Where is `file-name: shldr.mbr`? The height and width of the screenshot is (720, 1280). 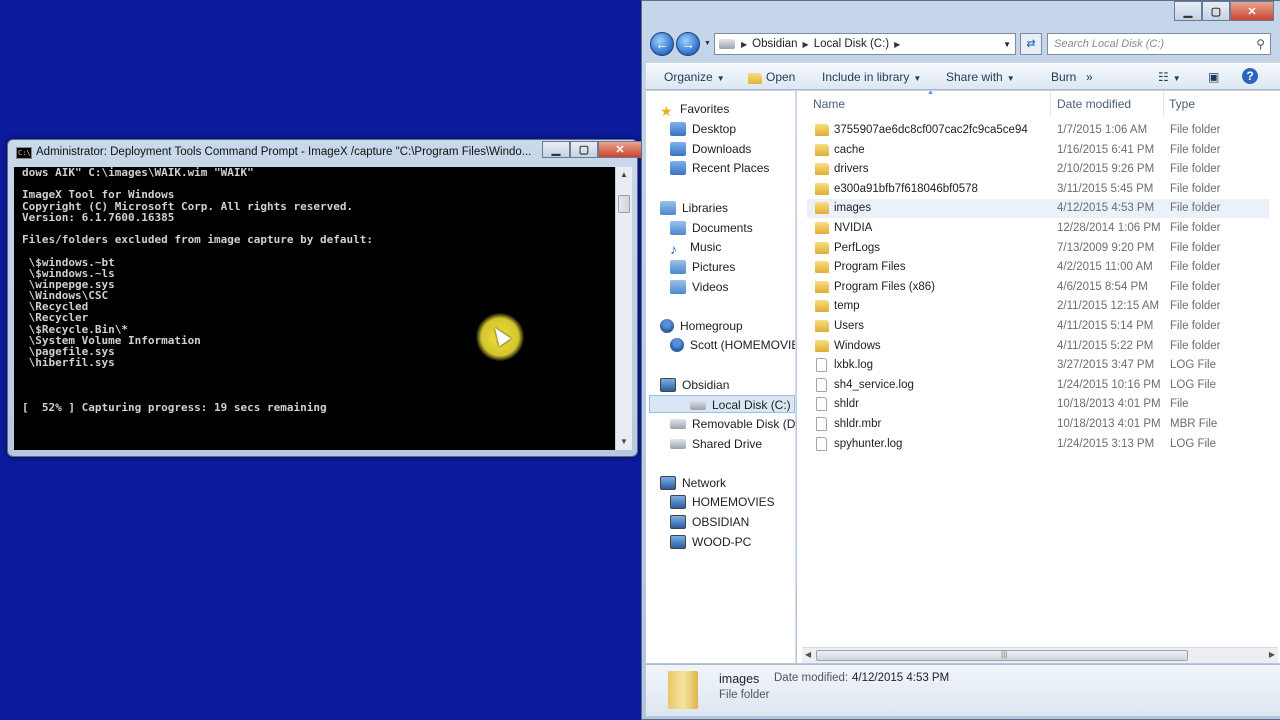 file-name: shldr.mbr is located at coordinates (858, 424).